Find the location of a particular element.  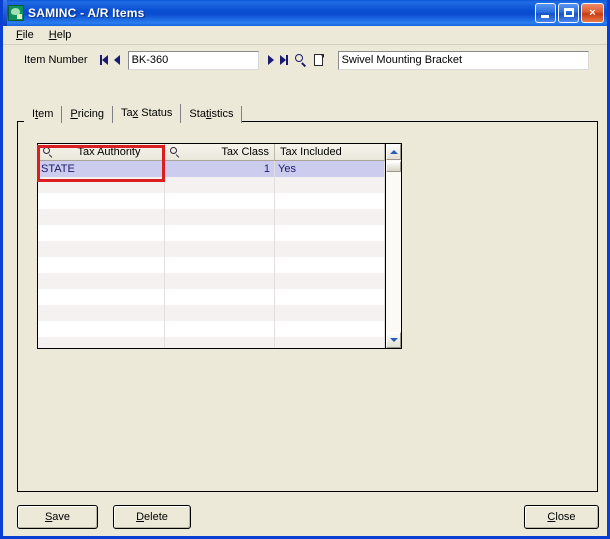

item-description-input is located at coordinates (463, 60).